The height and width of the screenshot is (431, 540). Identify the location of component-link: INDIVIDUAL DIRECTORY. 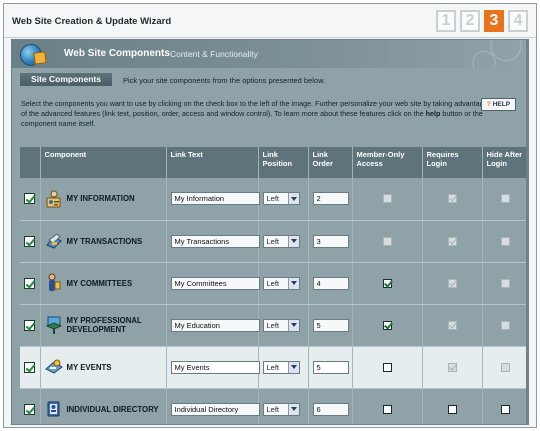
(103, 409).